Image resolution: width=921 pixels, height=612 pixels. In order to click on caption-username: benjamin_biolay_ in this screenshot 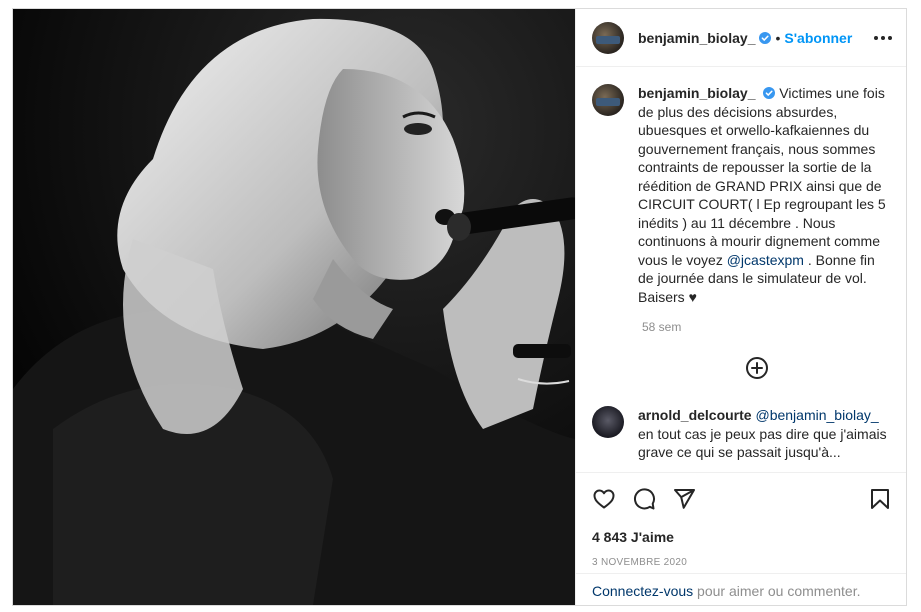, I will do `click(696, 93)`.